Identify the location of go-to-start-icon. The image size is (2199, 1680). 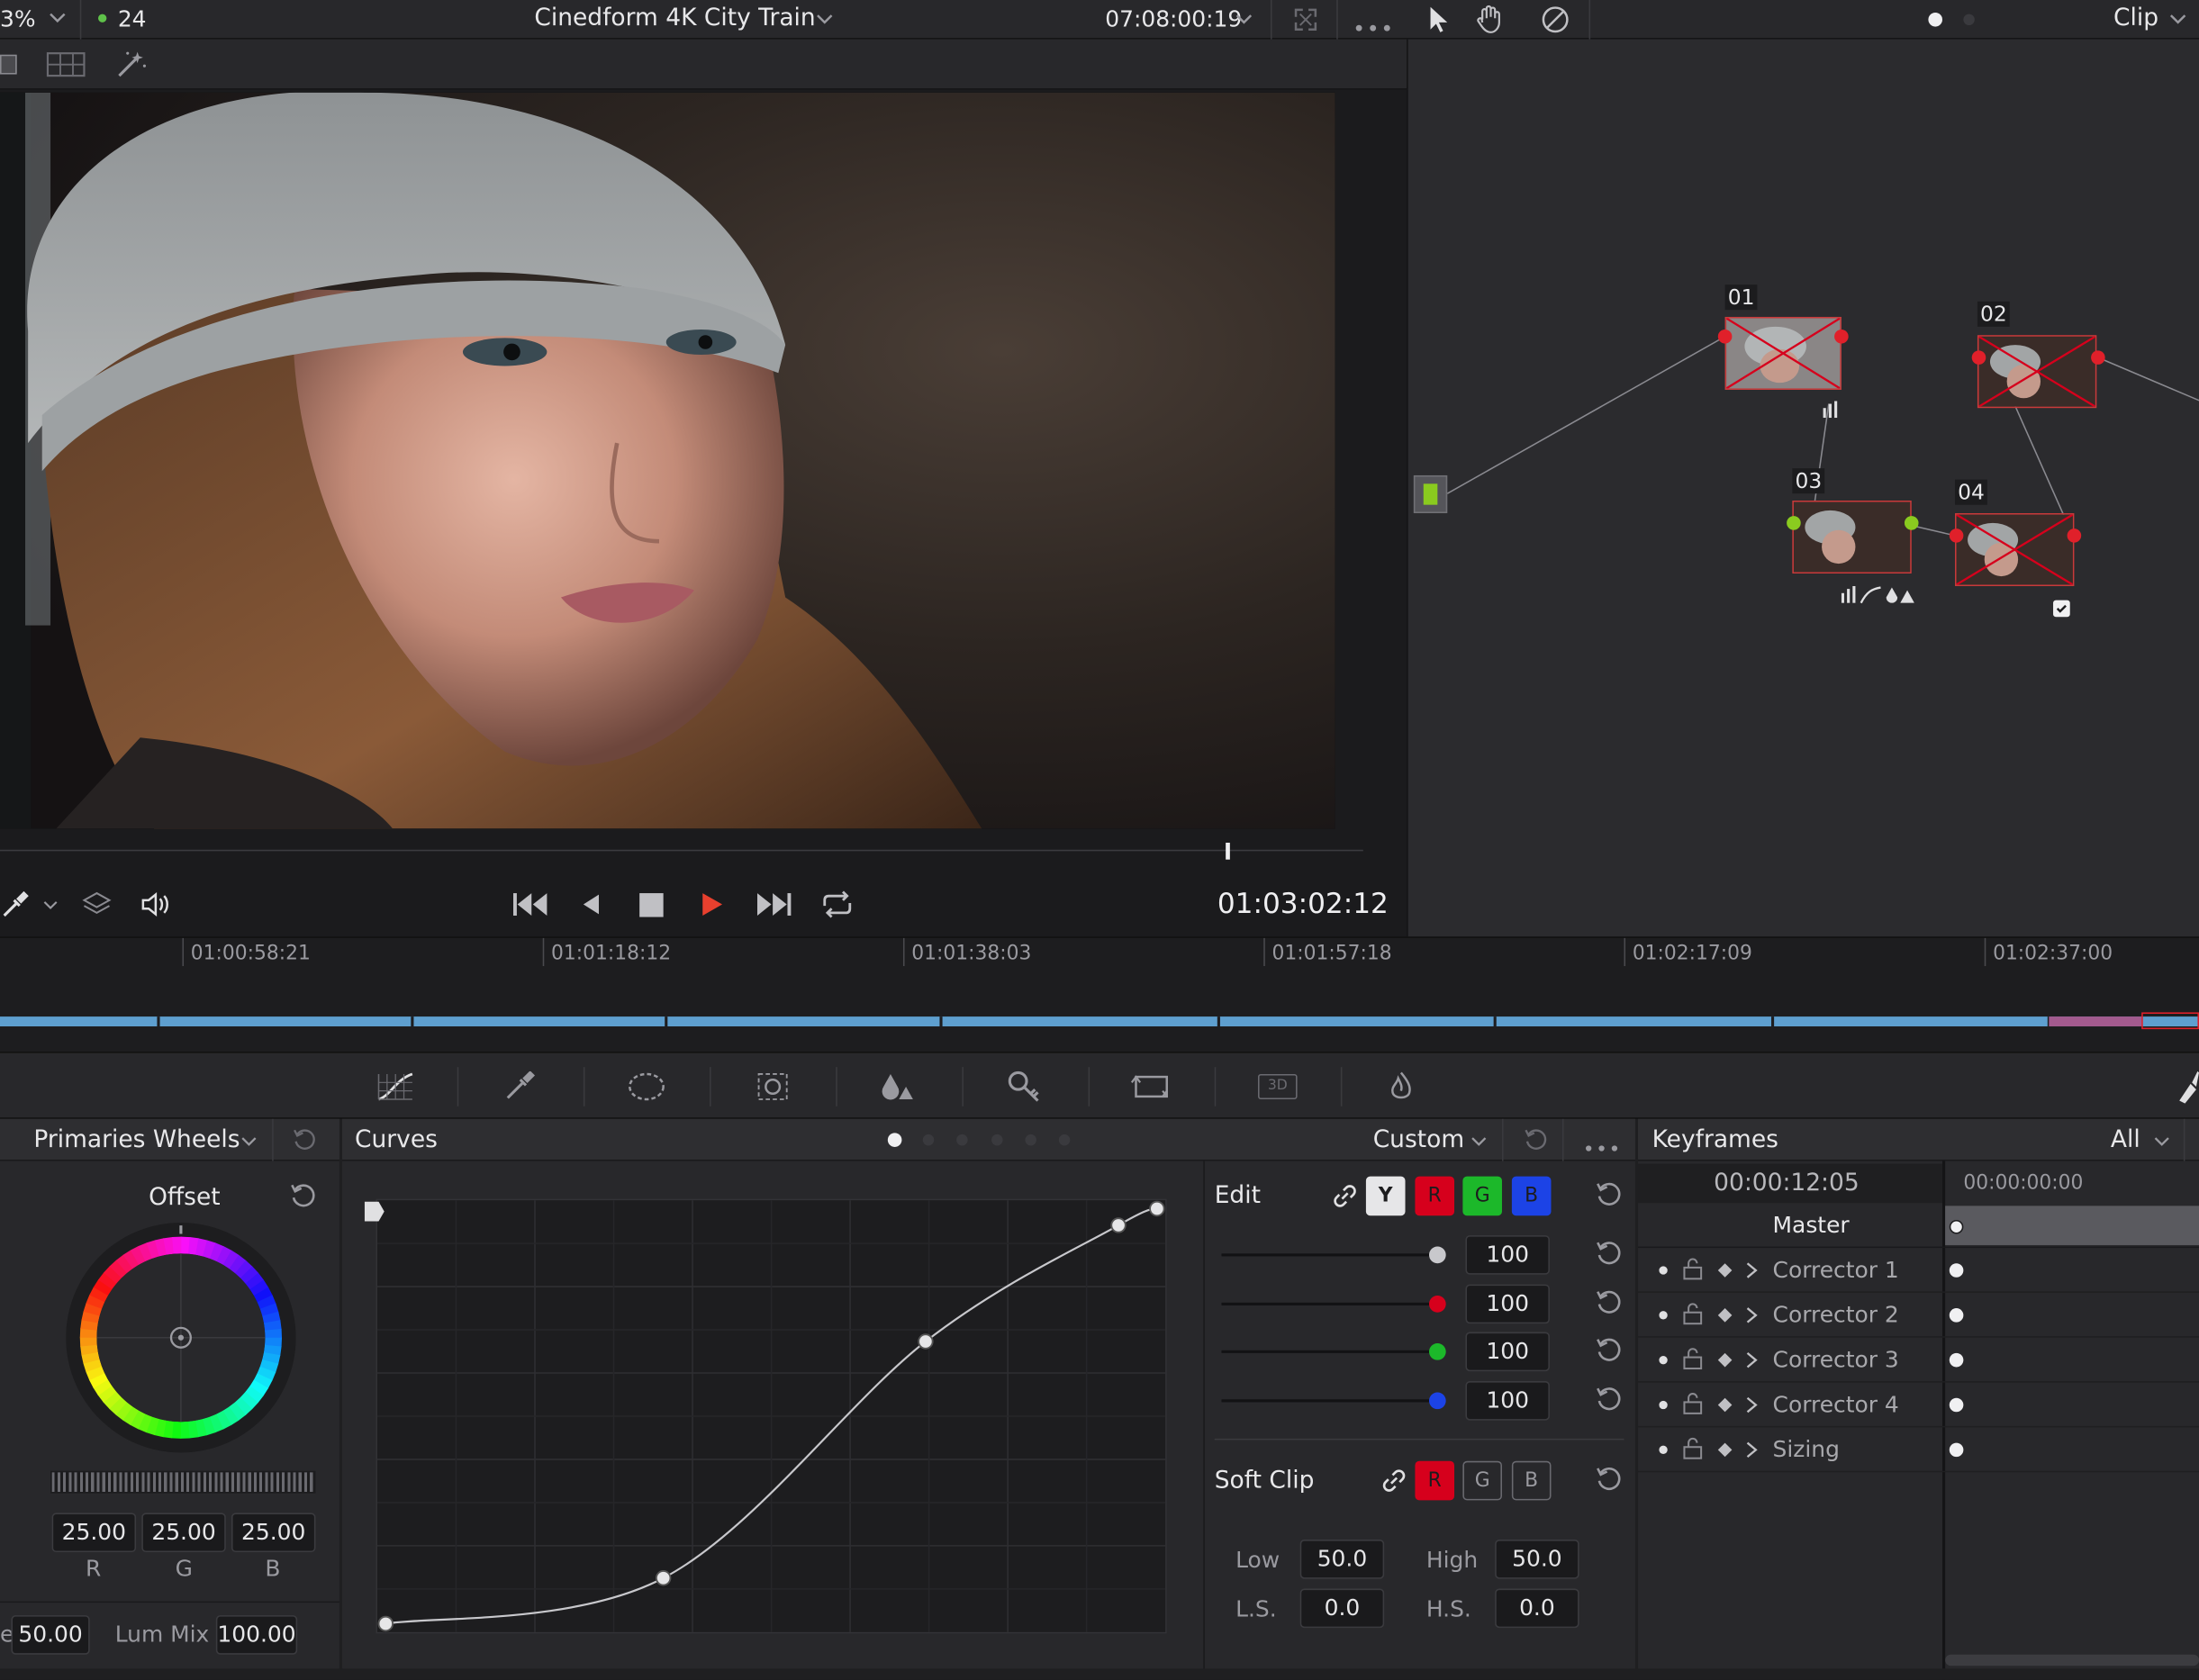
(531, 907).